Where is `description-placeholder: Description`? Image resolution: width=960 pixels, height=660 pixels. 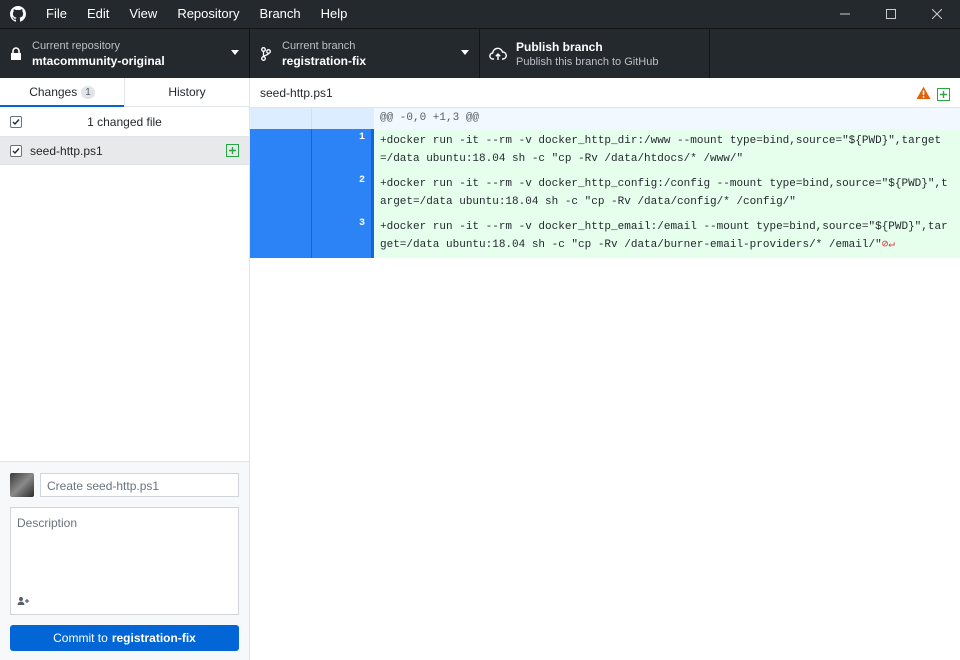
description-placeholder: Description is located at coordinates (47, 523).